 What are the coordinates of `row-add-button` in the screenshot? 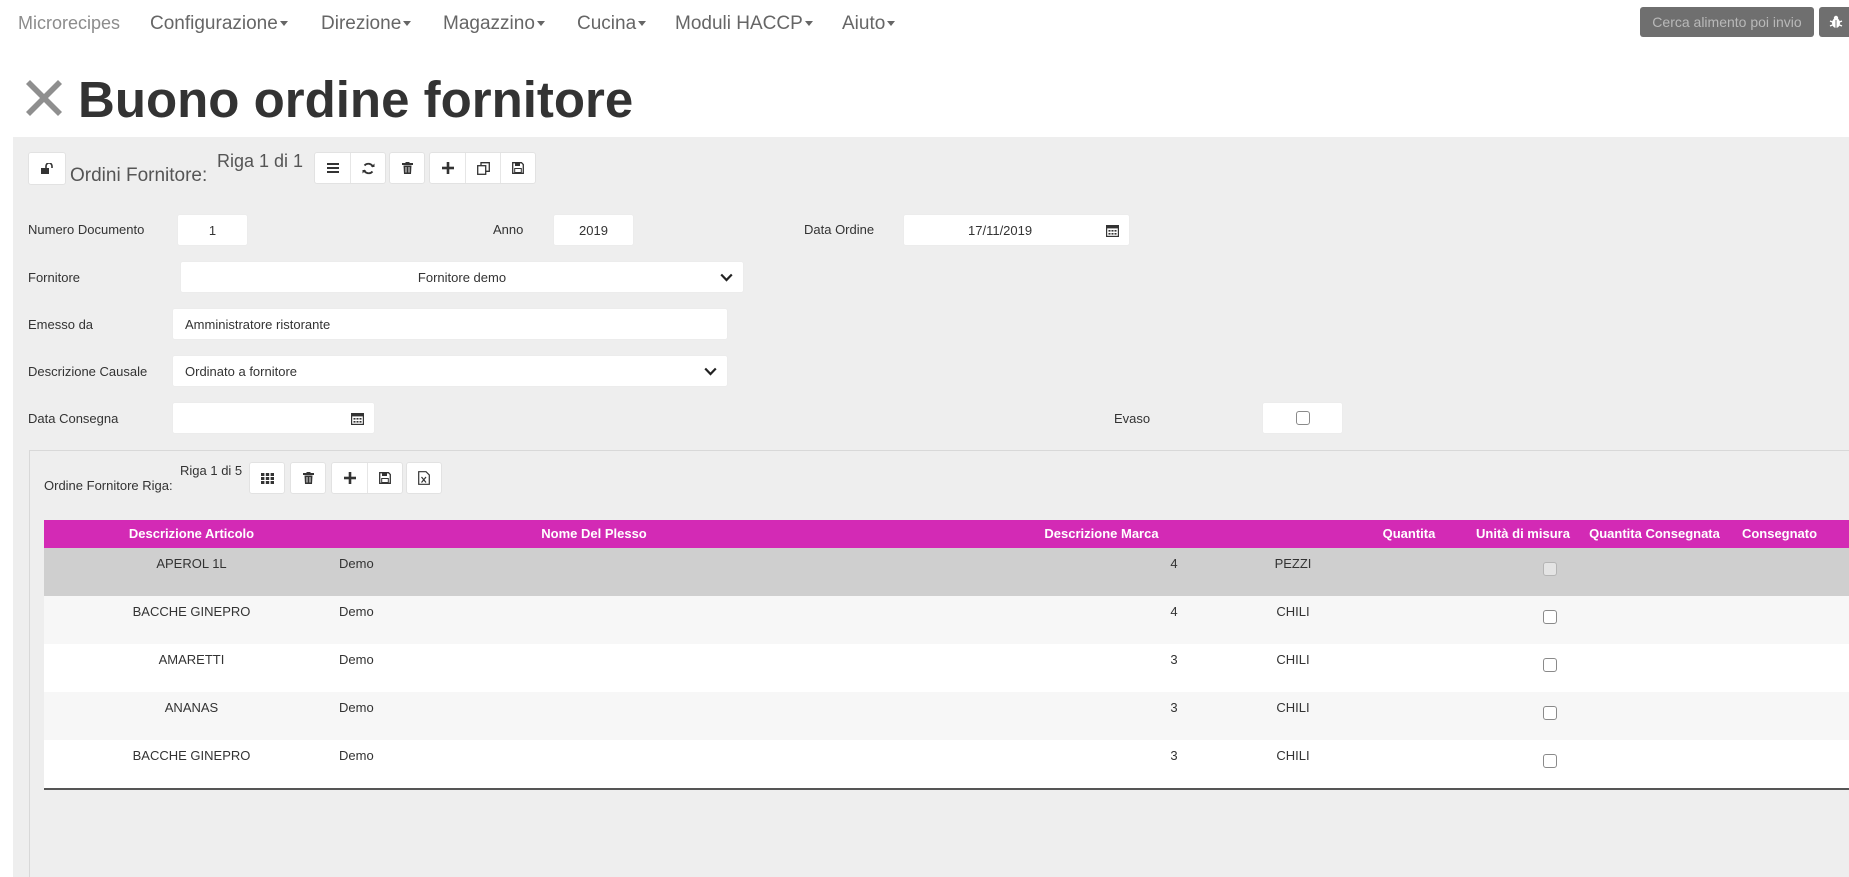 It's located at (349, 478).